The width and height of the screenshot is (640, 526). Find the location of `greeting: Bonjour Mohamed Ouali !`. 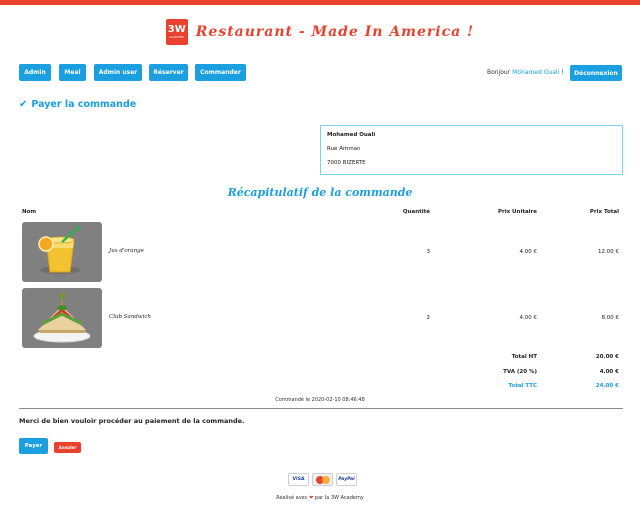

greeting: Bonjour Mohamed Ouali ! is located at coordinates (525, 72).